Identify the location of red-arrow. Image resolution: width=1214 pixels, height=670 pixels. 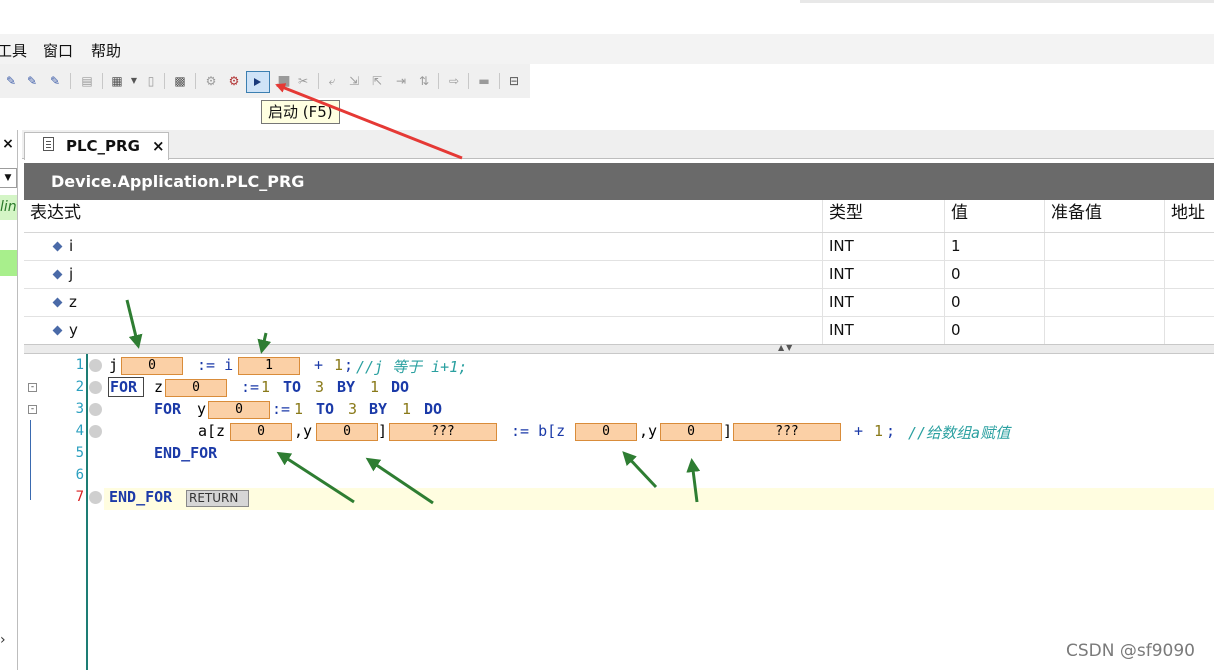
(369, 121).